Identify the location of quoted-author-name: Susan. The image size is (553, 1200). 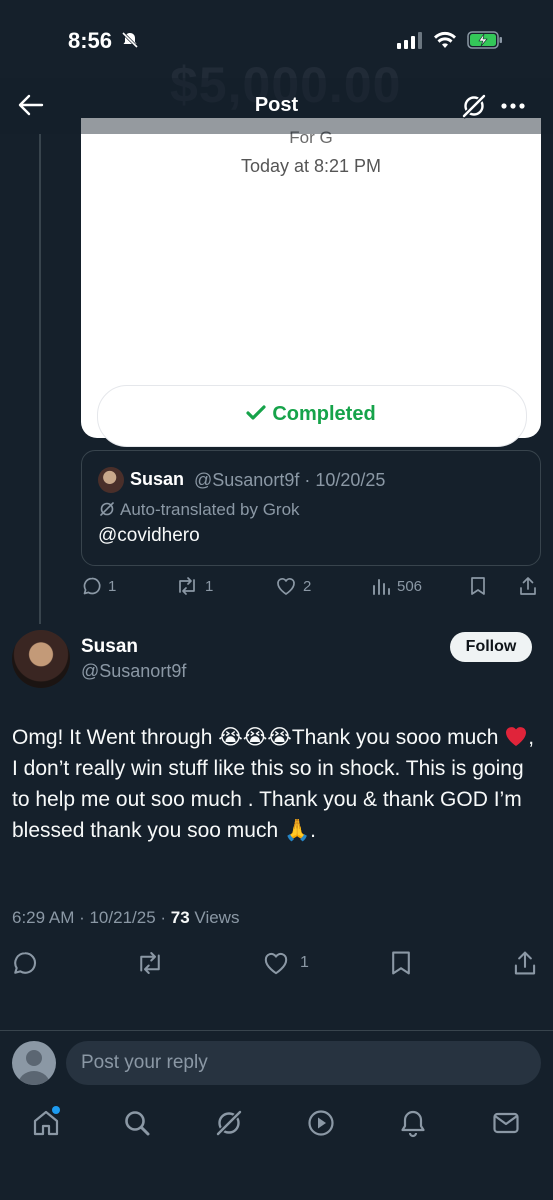
(157, 479).